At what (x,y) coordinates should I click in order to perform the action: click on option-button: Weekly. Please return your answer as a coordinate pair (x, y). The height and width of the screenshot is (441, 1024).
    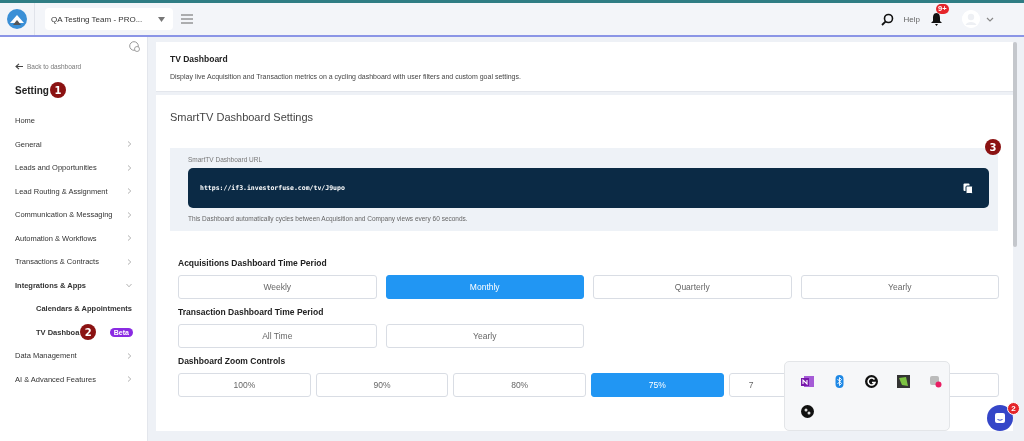
    Looking at the image, I should click on (277, 287).